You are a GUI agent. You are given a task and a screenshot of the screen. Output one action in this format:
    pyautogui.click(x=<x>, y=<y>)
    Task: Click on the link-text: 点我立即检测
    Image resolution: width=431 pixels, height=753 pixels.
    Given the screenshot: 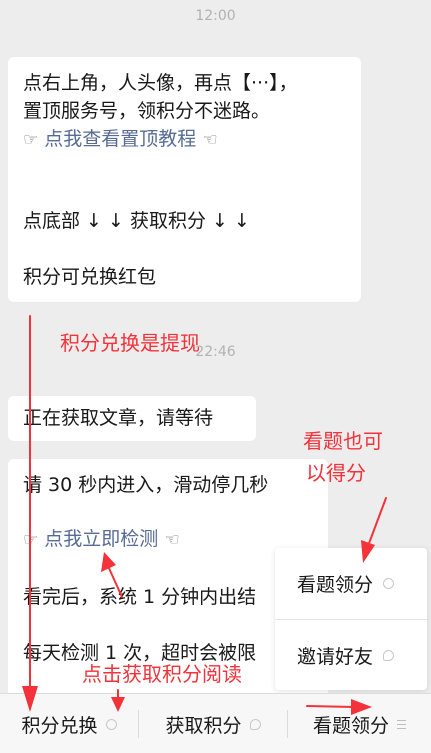 What is the action you would take?
    pyautogui.click(x=101, y=539)
    